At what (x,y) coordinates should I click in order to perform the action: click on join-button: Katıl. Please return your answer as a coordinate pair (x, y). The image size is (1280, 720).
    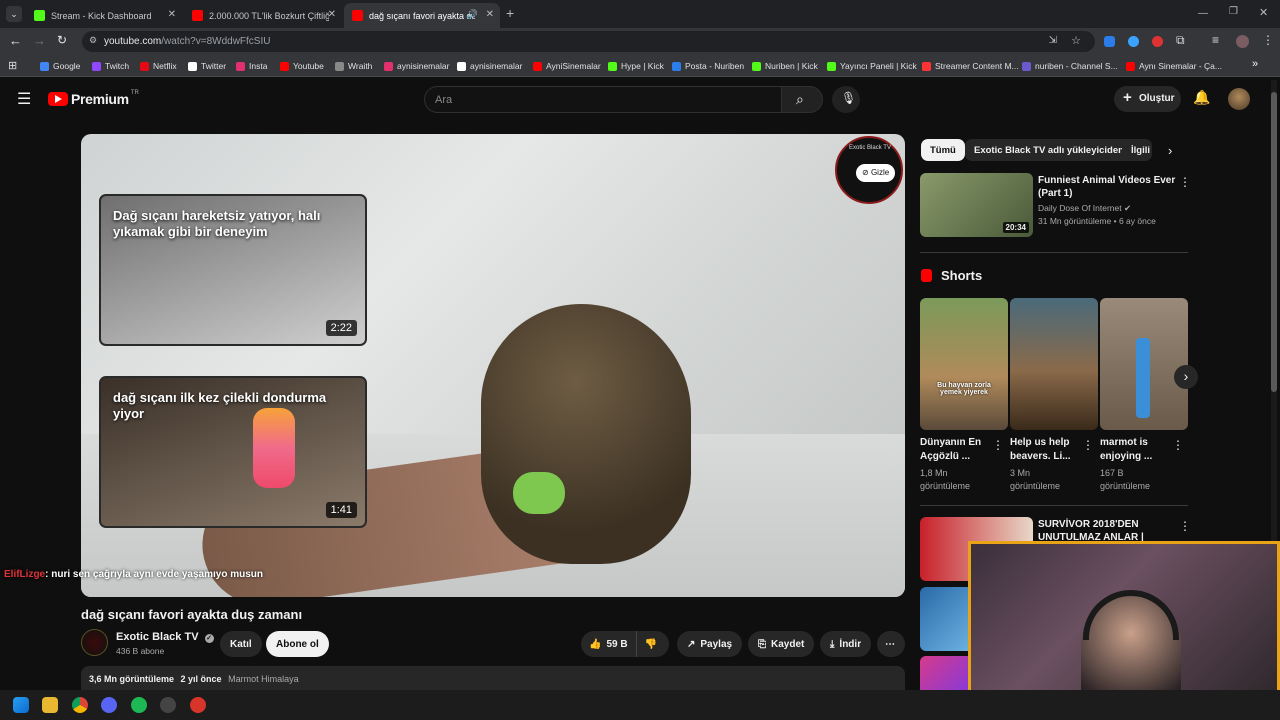
    Looking at the image, I should click on (241, 644).